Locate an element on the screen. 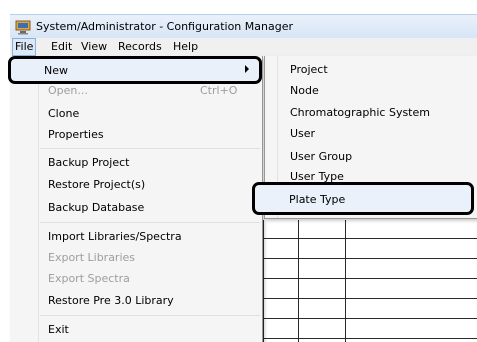  menu-item-restore-pre30: Restore Pre 3.0 Library is located at coordinates (111, 301).